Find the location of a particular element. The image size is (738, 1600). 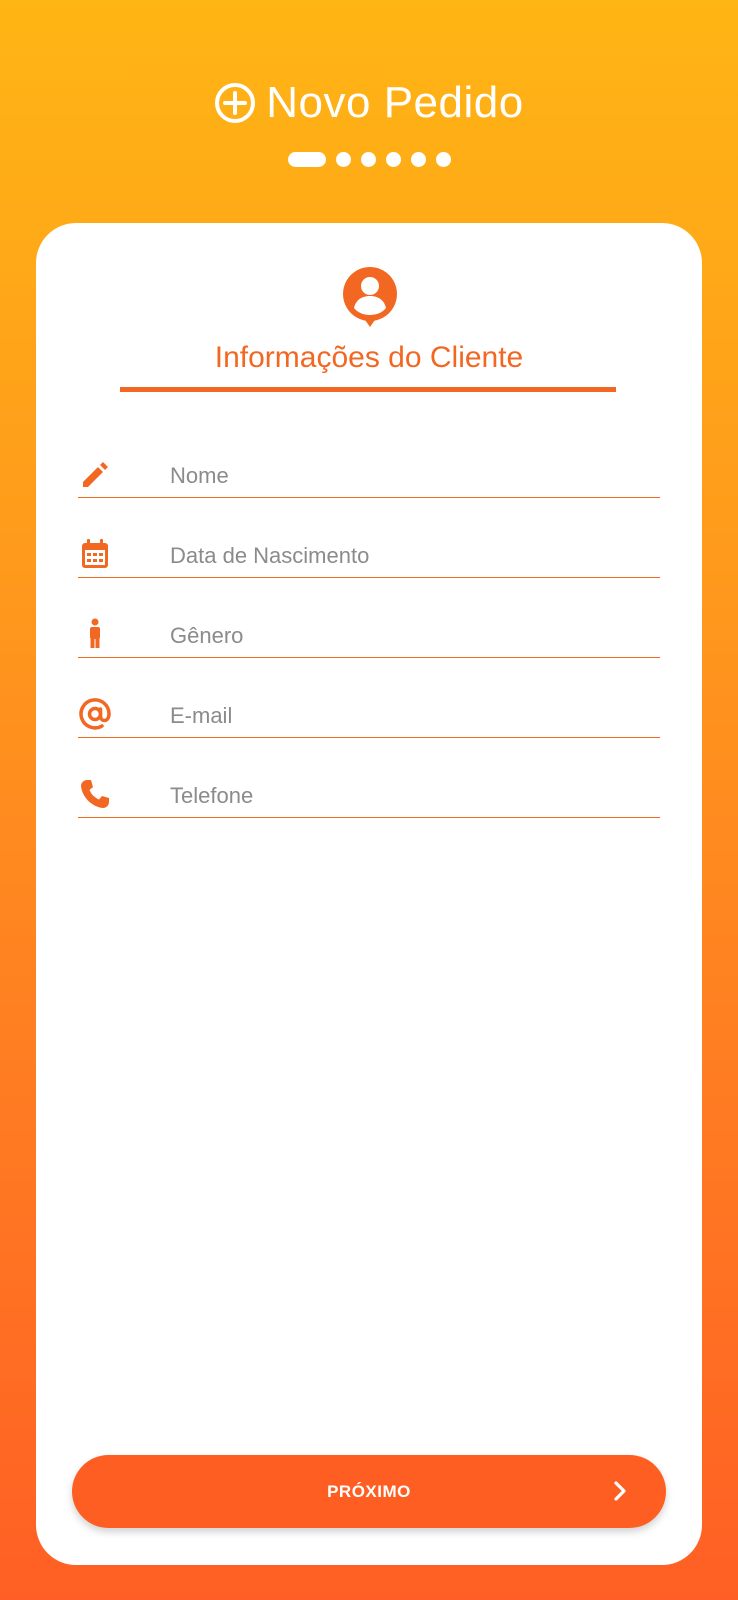

phone-field: Telefone is located at coordinates (369, 795).